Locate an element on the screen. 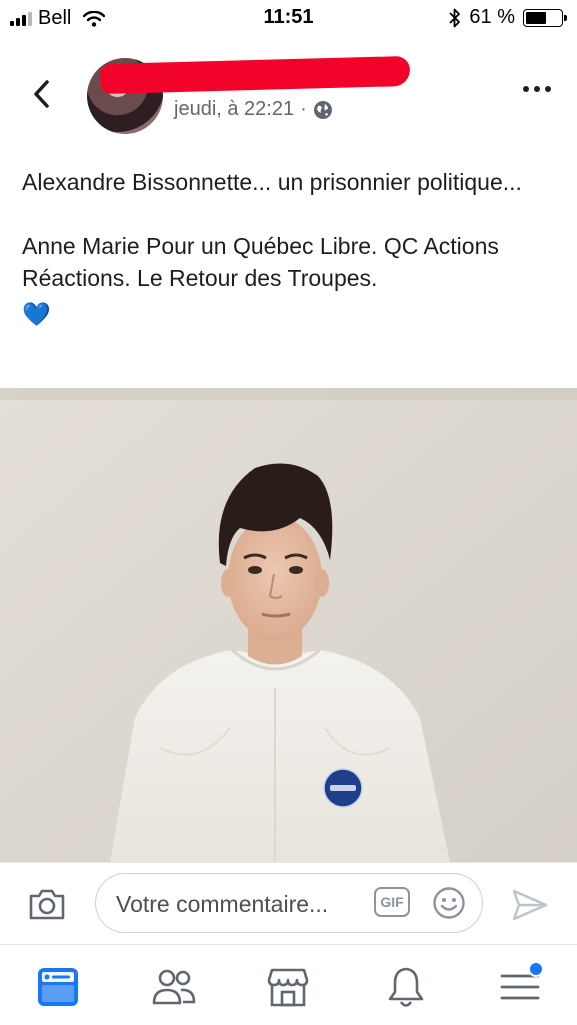  redaction-mark is located at coordinates (255, 75).